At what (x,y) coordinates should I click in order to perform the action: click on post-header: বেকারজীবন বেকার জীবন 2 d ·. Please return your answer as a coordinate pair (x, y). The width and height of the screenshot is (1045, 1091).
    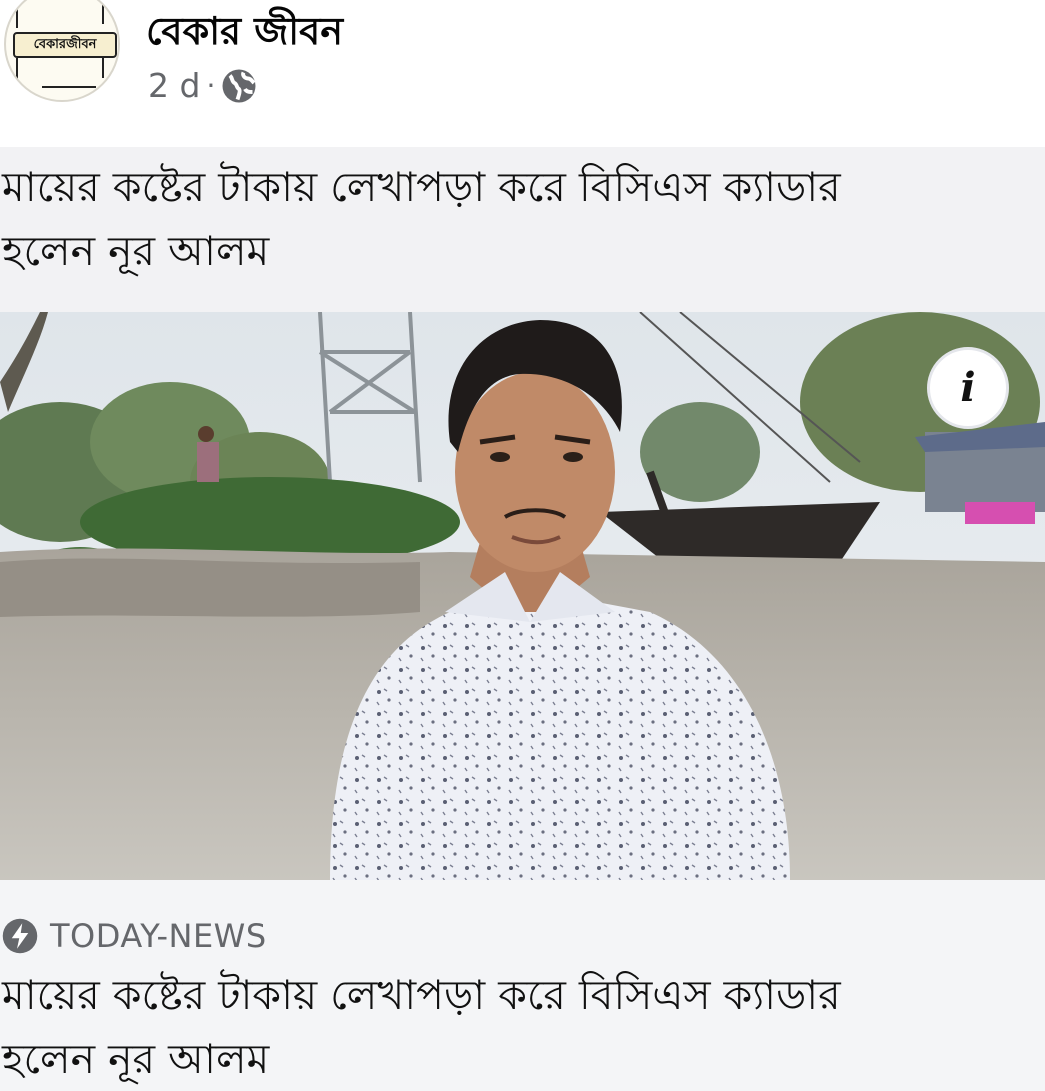
    Looking at the image, I should click on (522, 67).